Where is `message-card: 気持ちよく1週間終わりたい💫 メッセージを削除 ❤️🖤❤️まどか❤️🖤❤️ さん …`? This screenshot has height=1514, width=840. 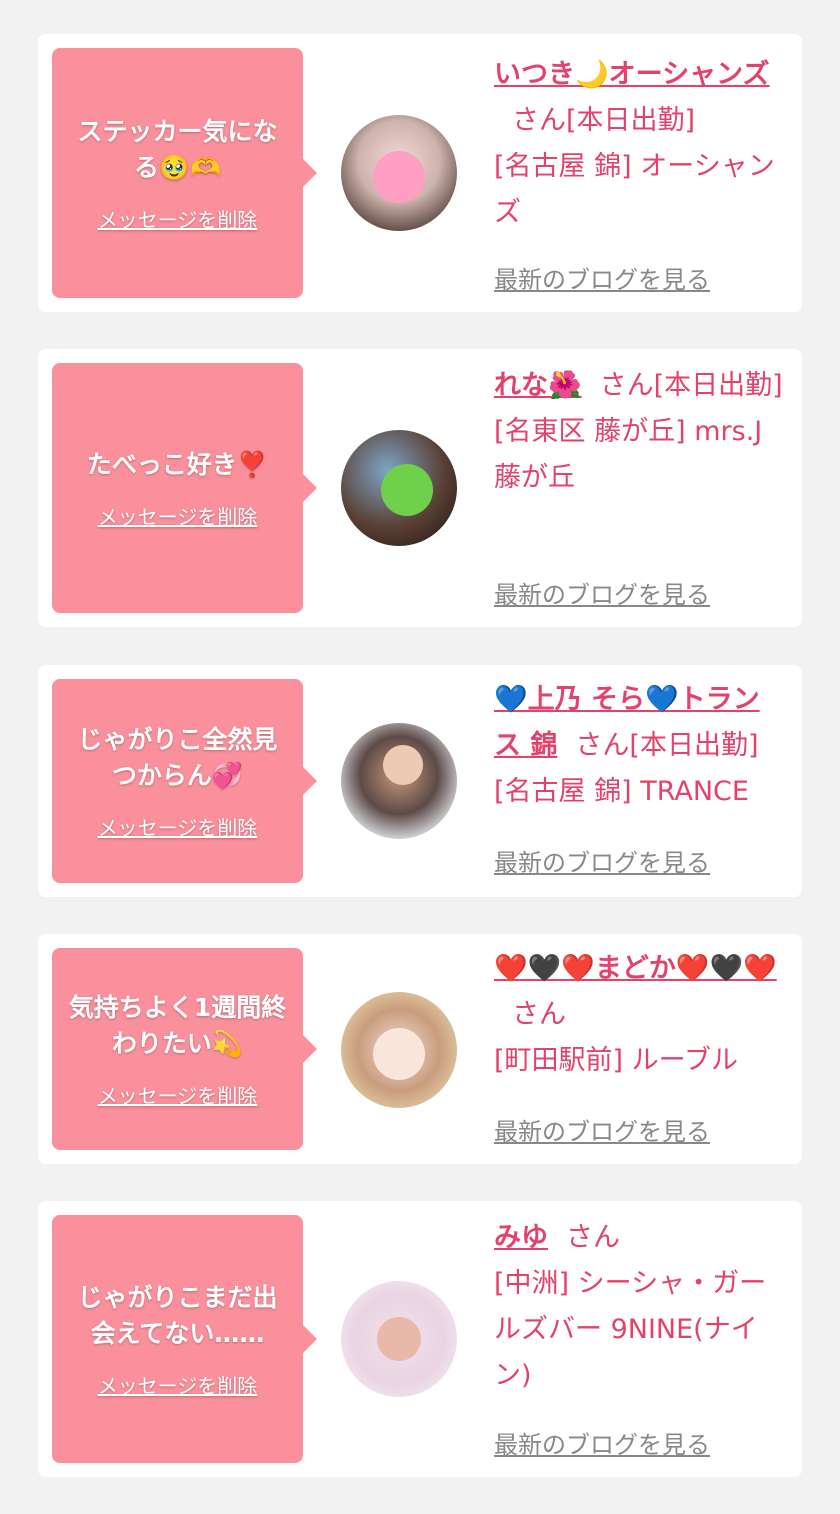
message-card: 気持ちよく1週間終わりたい💫 メッセージを削除 ❤️🖤❤️まどか❤️🖤❤️ さん … is located at coordinates (420, 1049).